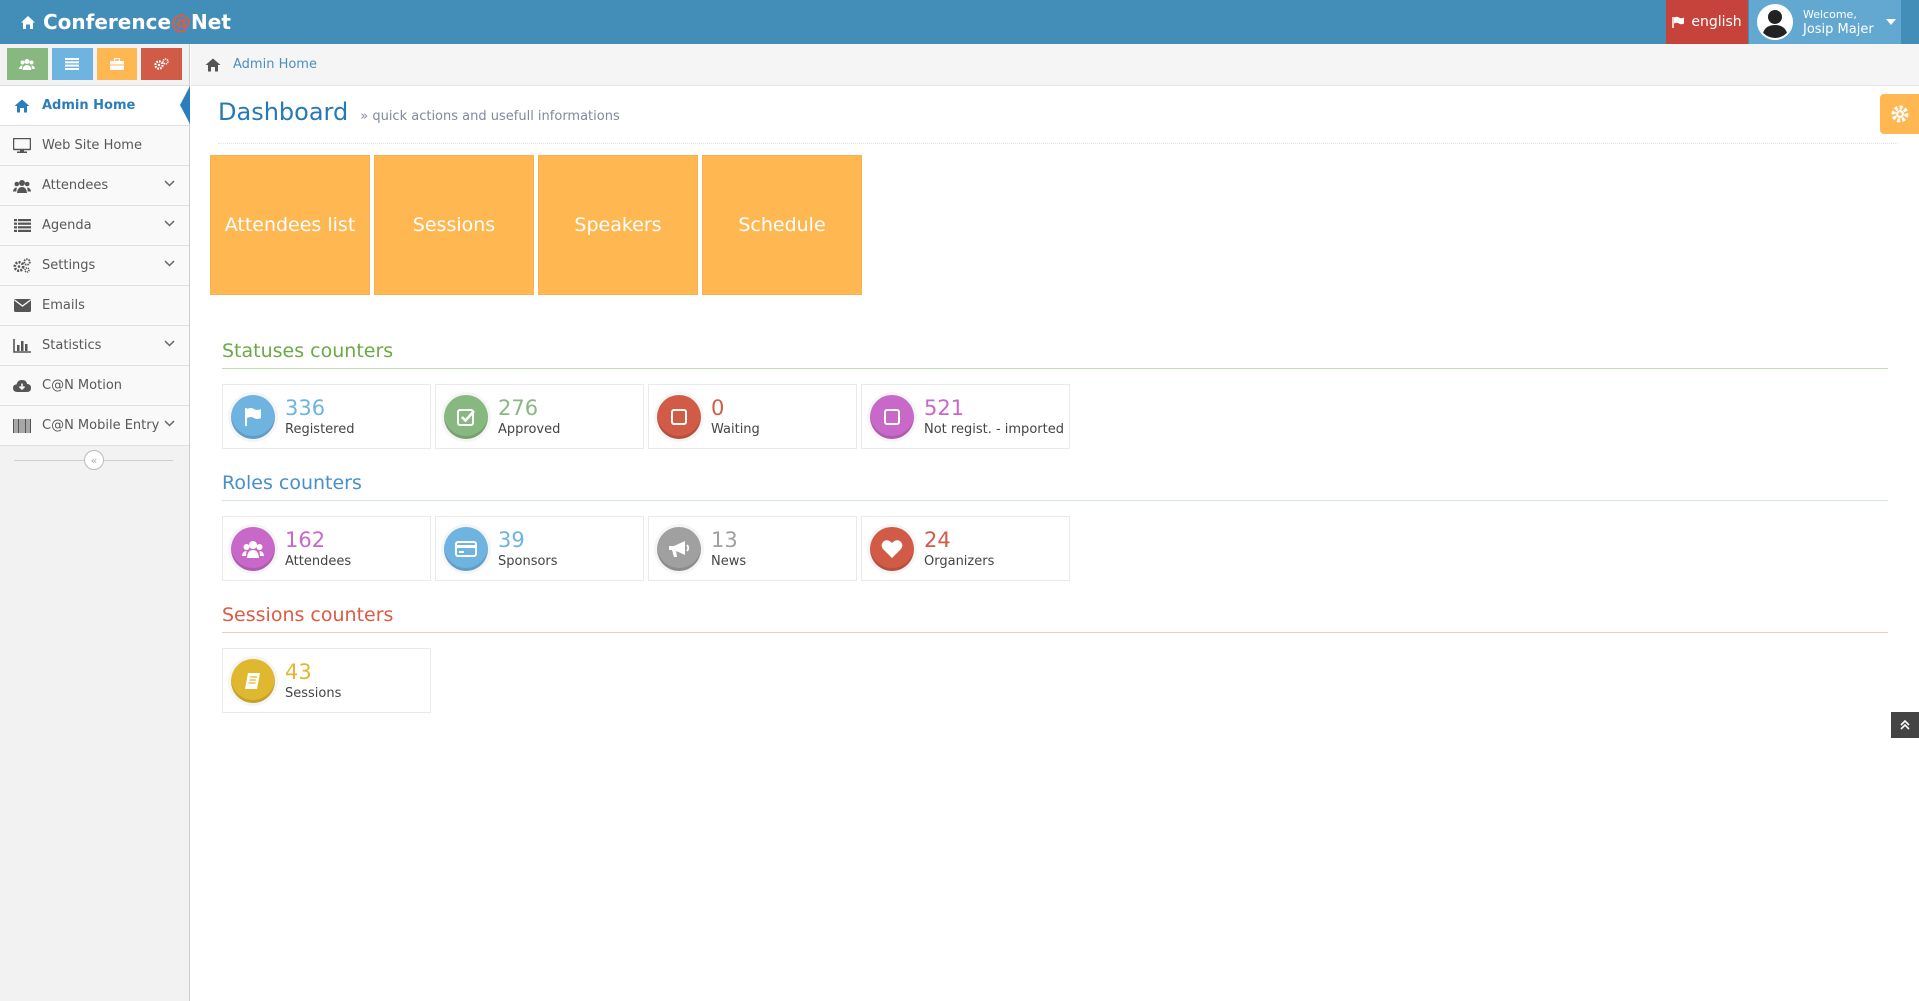  What do you see at coordinates (313, 693) in the screenshot?
I see `counter-label: Sessions` at bounding box center [313, 693].